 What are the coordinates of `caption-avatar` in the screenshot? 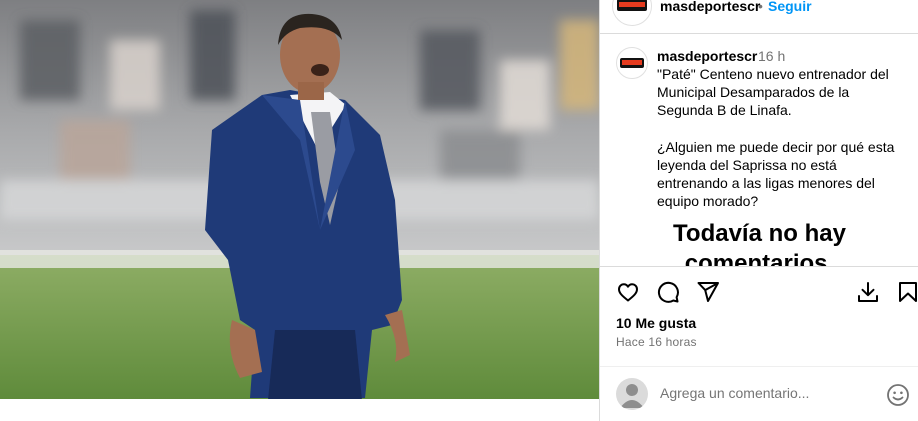 It's located at (632, 63).